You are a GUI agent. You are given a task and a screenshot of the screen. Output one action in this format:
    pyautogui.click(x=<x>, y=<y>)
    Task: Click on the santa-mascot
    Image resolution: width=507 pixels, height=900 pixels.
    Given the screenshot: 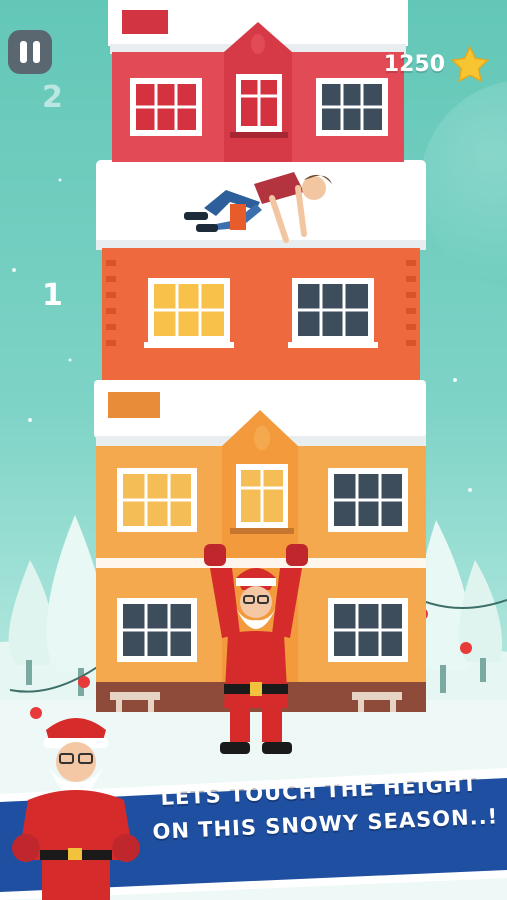 What is the action you would take?
    pyautogui.click(x=76, y=809)
    